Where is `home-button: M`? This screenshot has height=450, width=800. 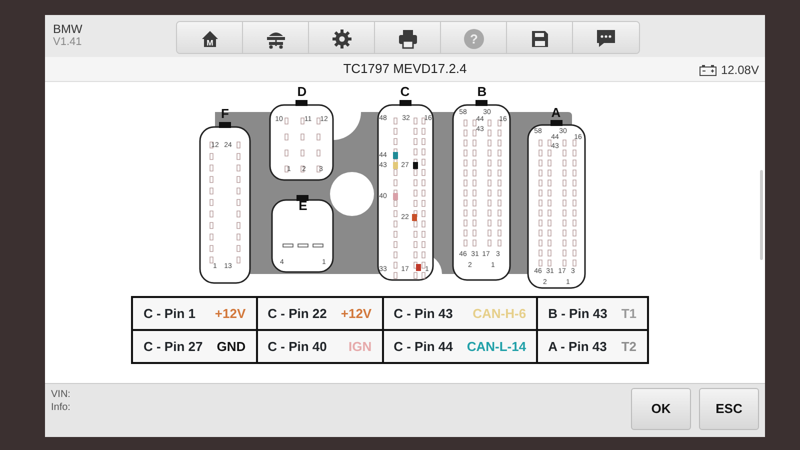
home-button: M is located at coordinates (210, 37).